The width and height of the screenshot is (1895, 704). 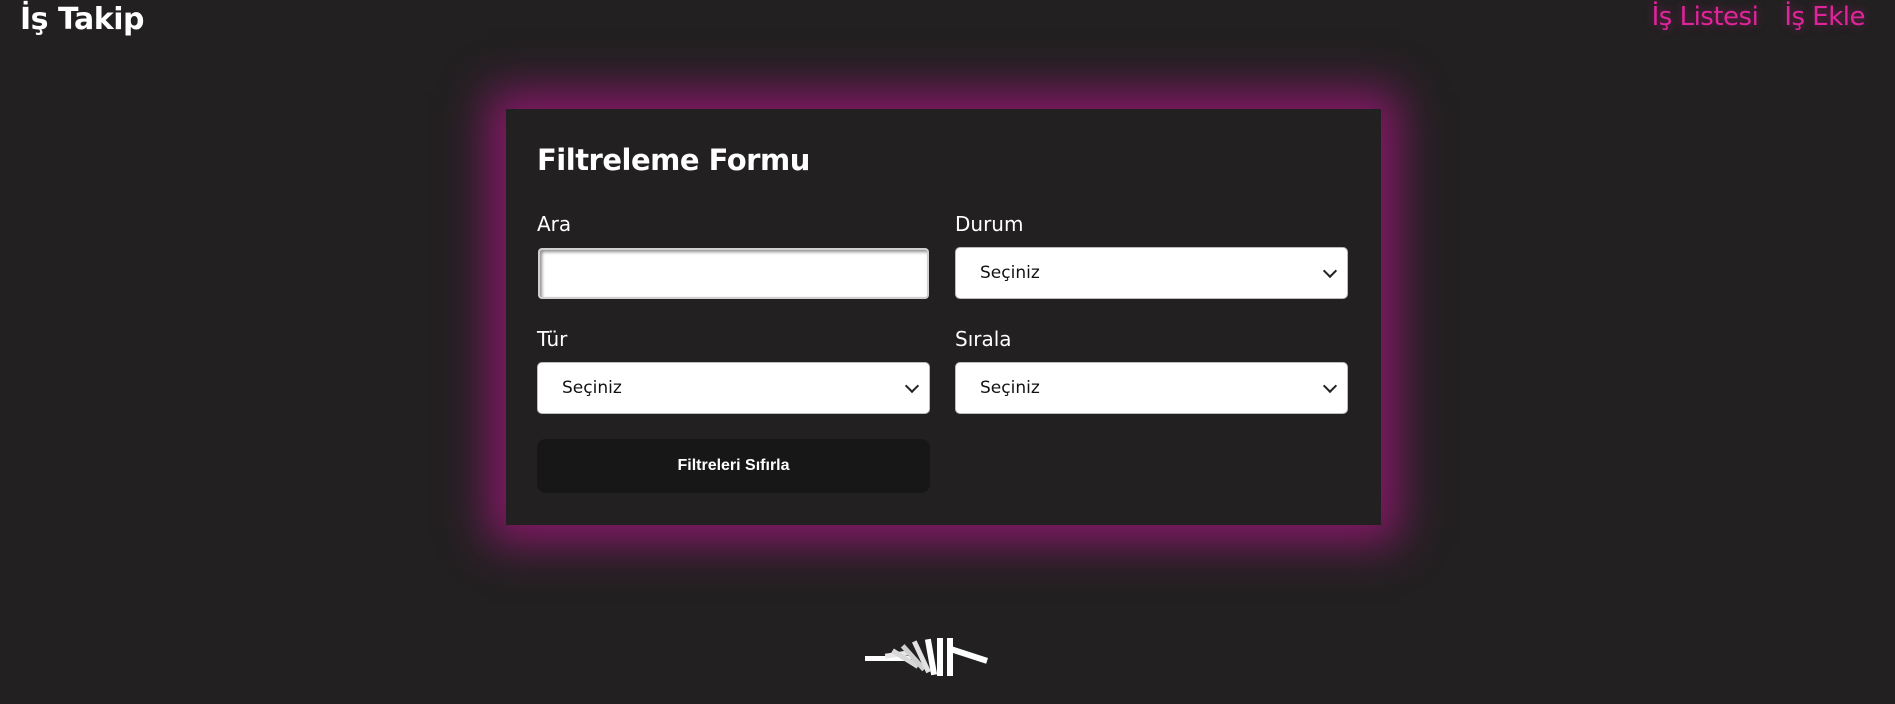 What do you see at coordinates (673, 160) in the screenshot?
I see `form-title: Filtreleme Formu` at bounding box center [673, 160].